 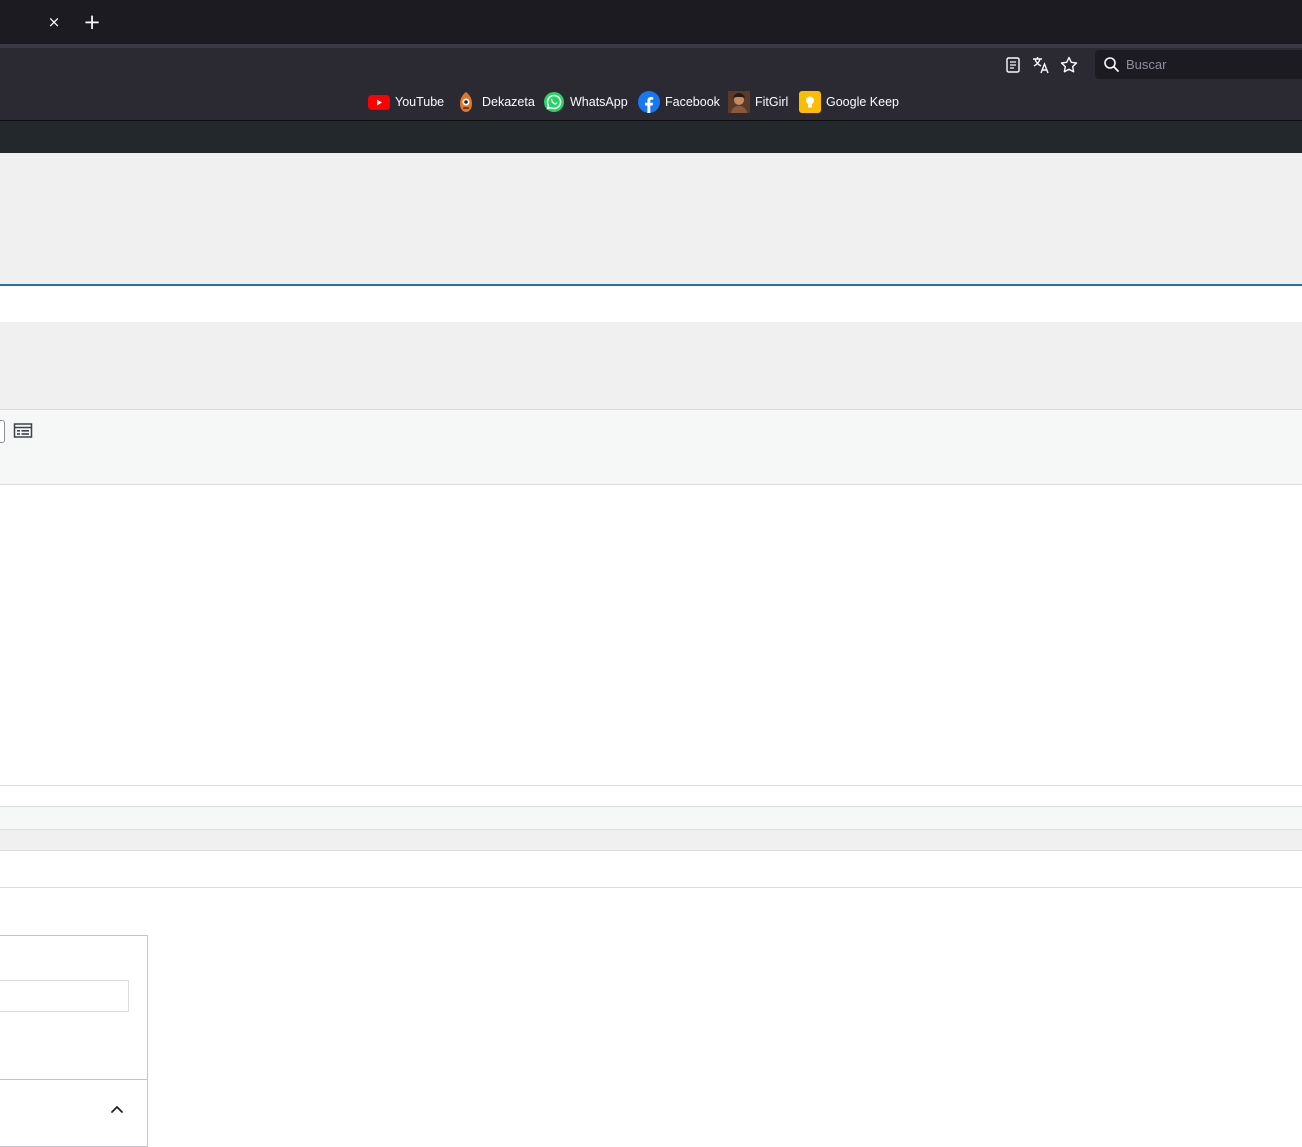 I want to click on facebook-icon, so click(x=649, y=102).